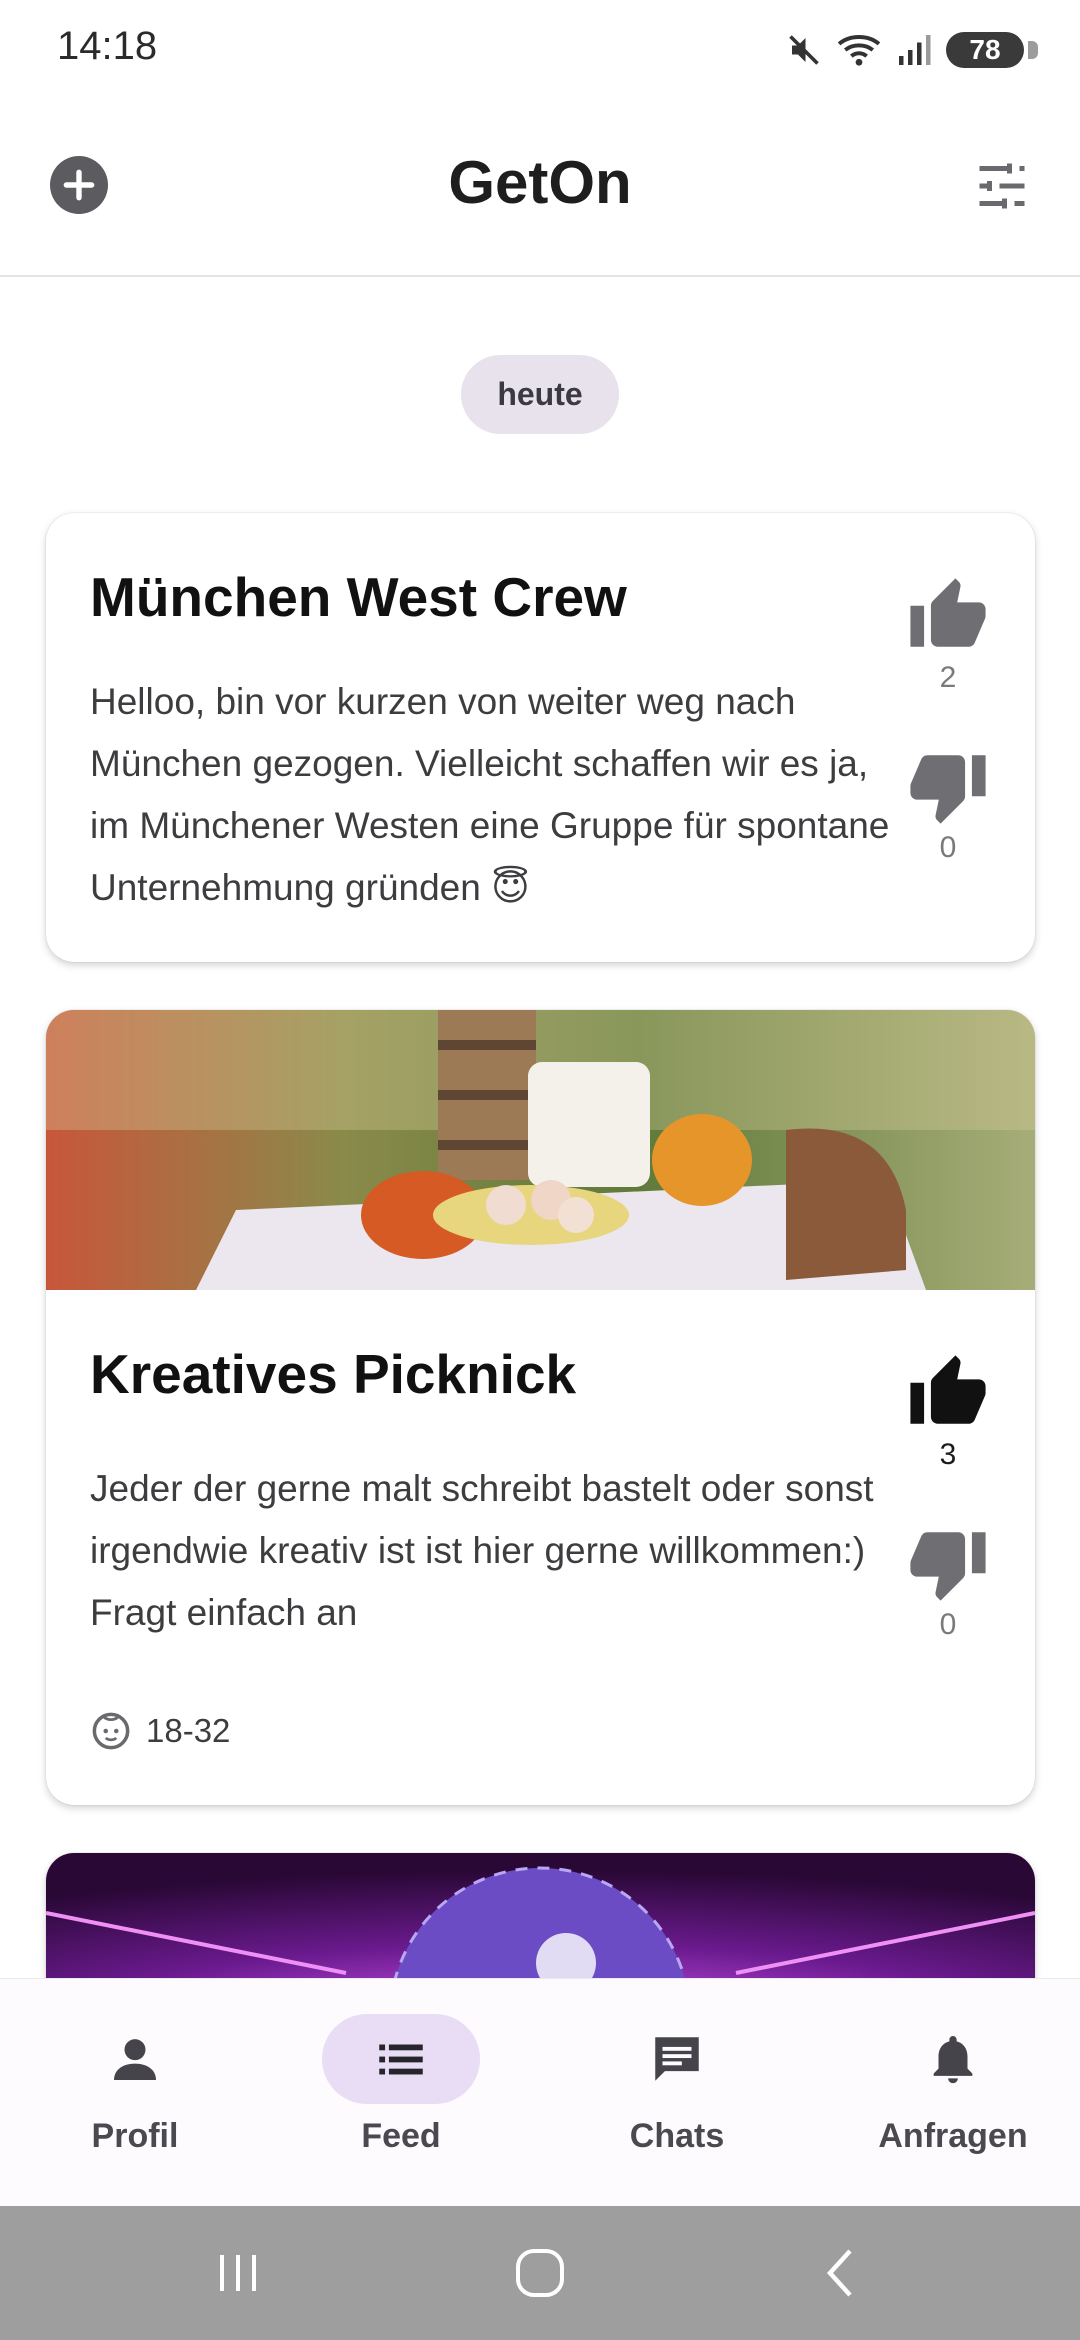  I want to click on bell-icon, so click(953, 2060).